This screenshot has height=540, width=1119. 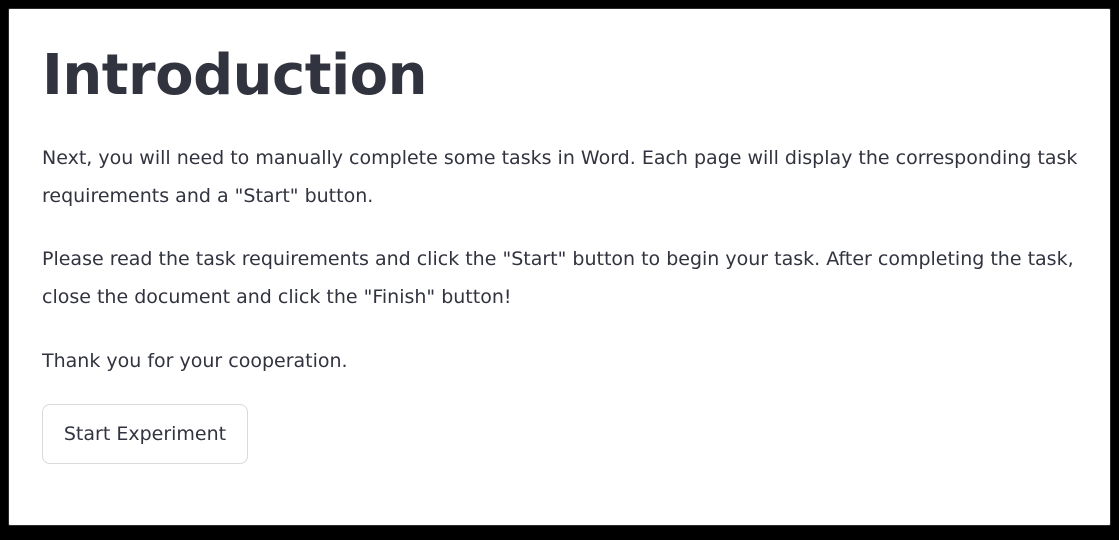 What do you see at coordinates (195, 361) in the screenshot?
I see `thank-you-paragraph: Thank you for your cooperation.` at bounding box center [195, 361].